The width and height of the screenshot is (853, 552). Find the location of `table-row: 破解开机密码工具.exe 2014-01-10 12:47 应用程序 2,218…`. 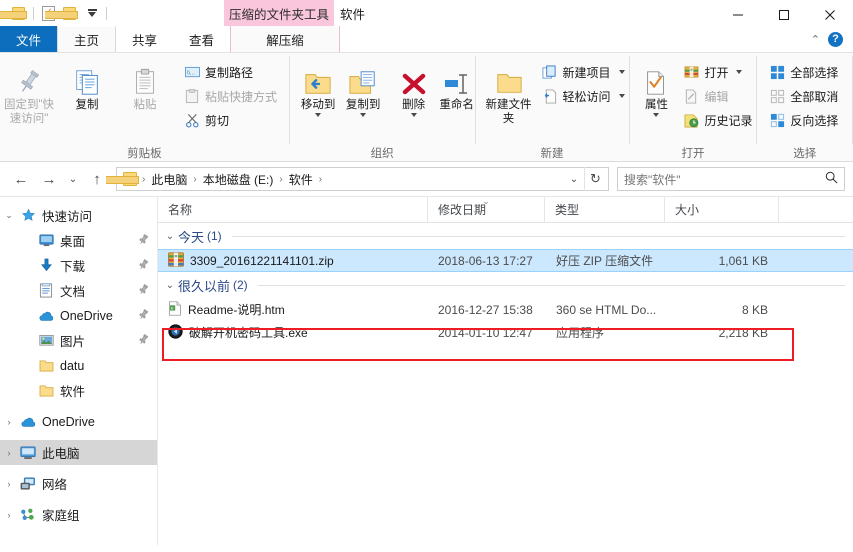

table-row: 破解开机密码工具.exe 2014-01-10 12:47 应用程序 2,218… is located at coordinates (505, 332).